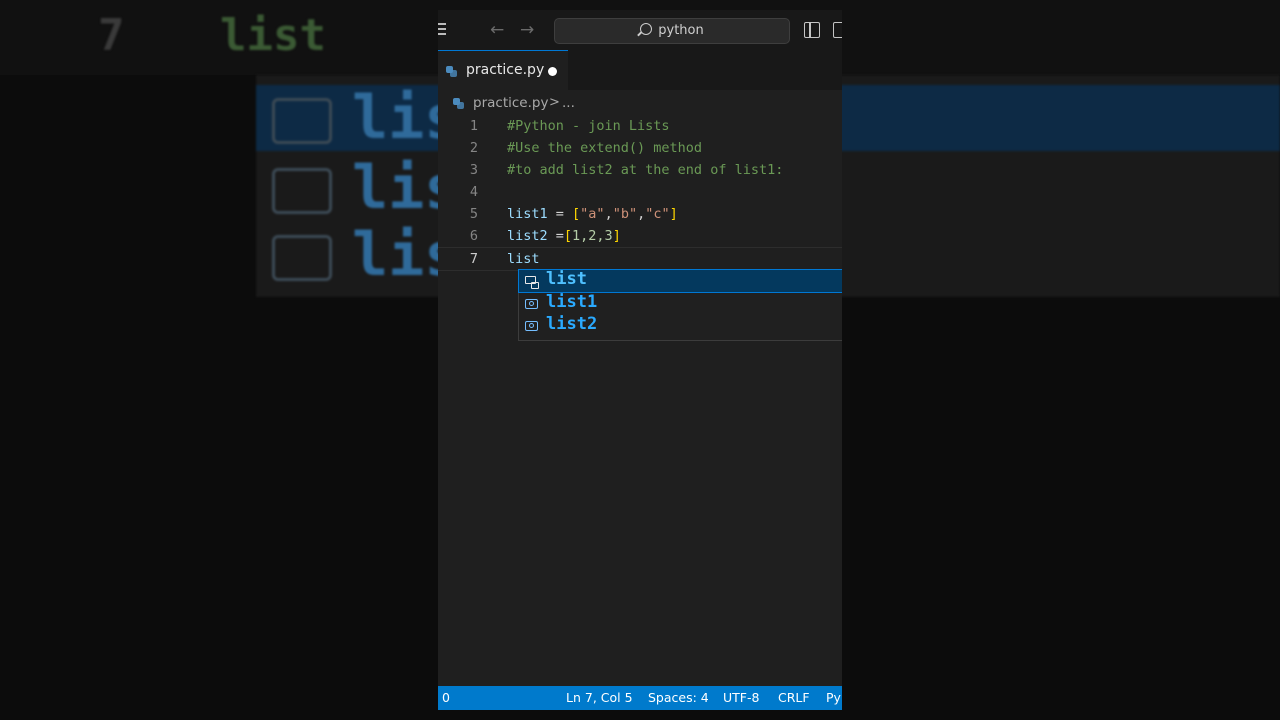 The width and height of the screenshot is (1280, 720). I want to click on line-number: 2, so click(473, 148).